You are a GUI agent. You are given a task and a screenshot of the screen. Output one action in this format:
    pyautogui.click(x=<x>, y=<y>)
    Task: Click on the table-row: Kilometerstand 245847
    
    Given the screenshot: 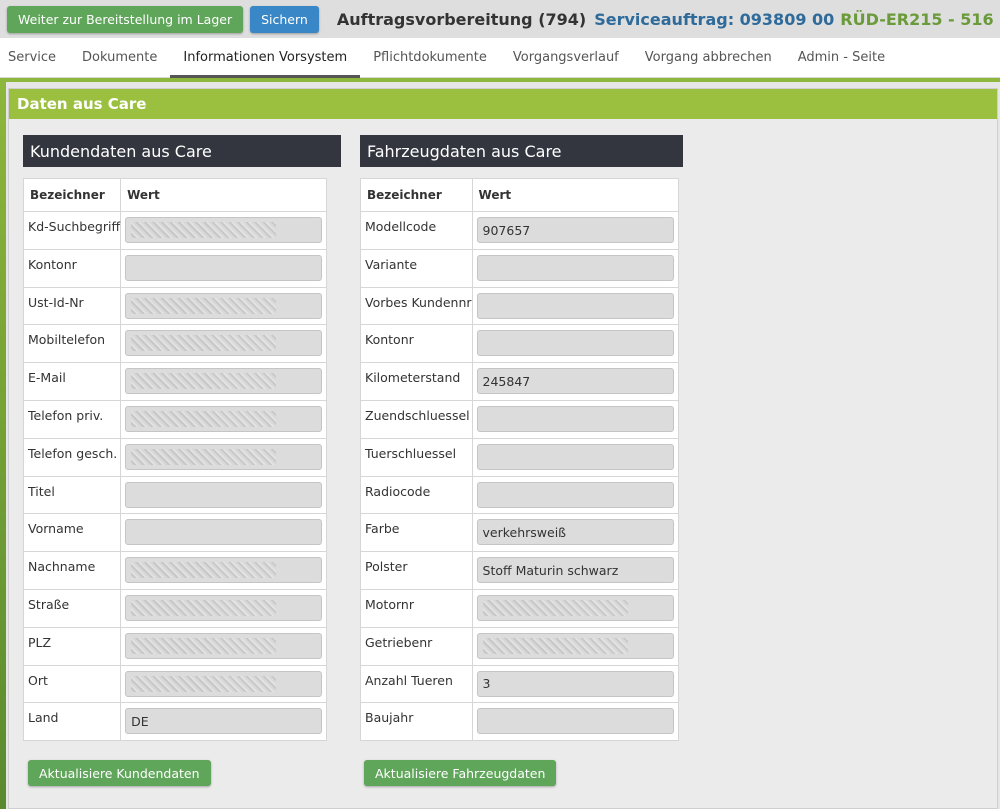 What is the action you would take?
    pyautogui.click(x=519, y=381)
    